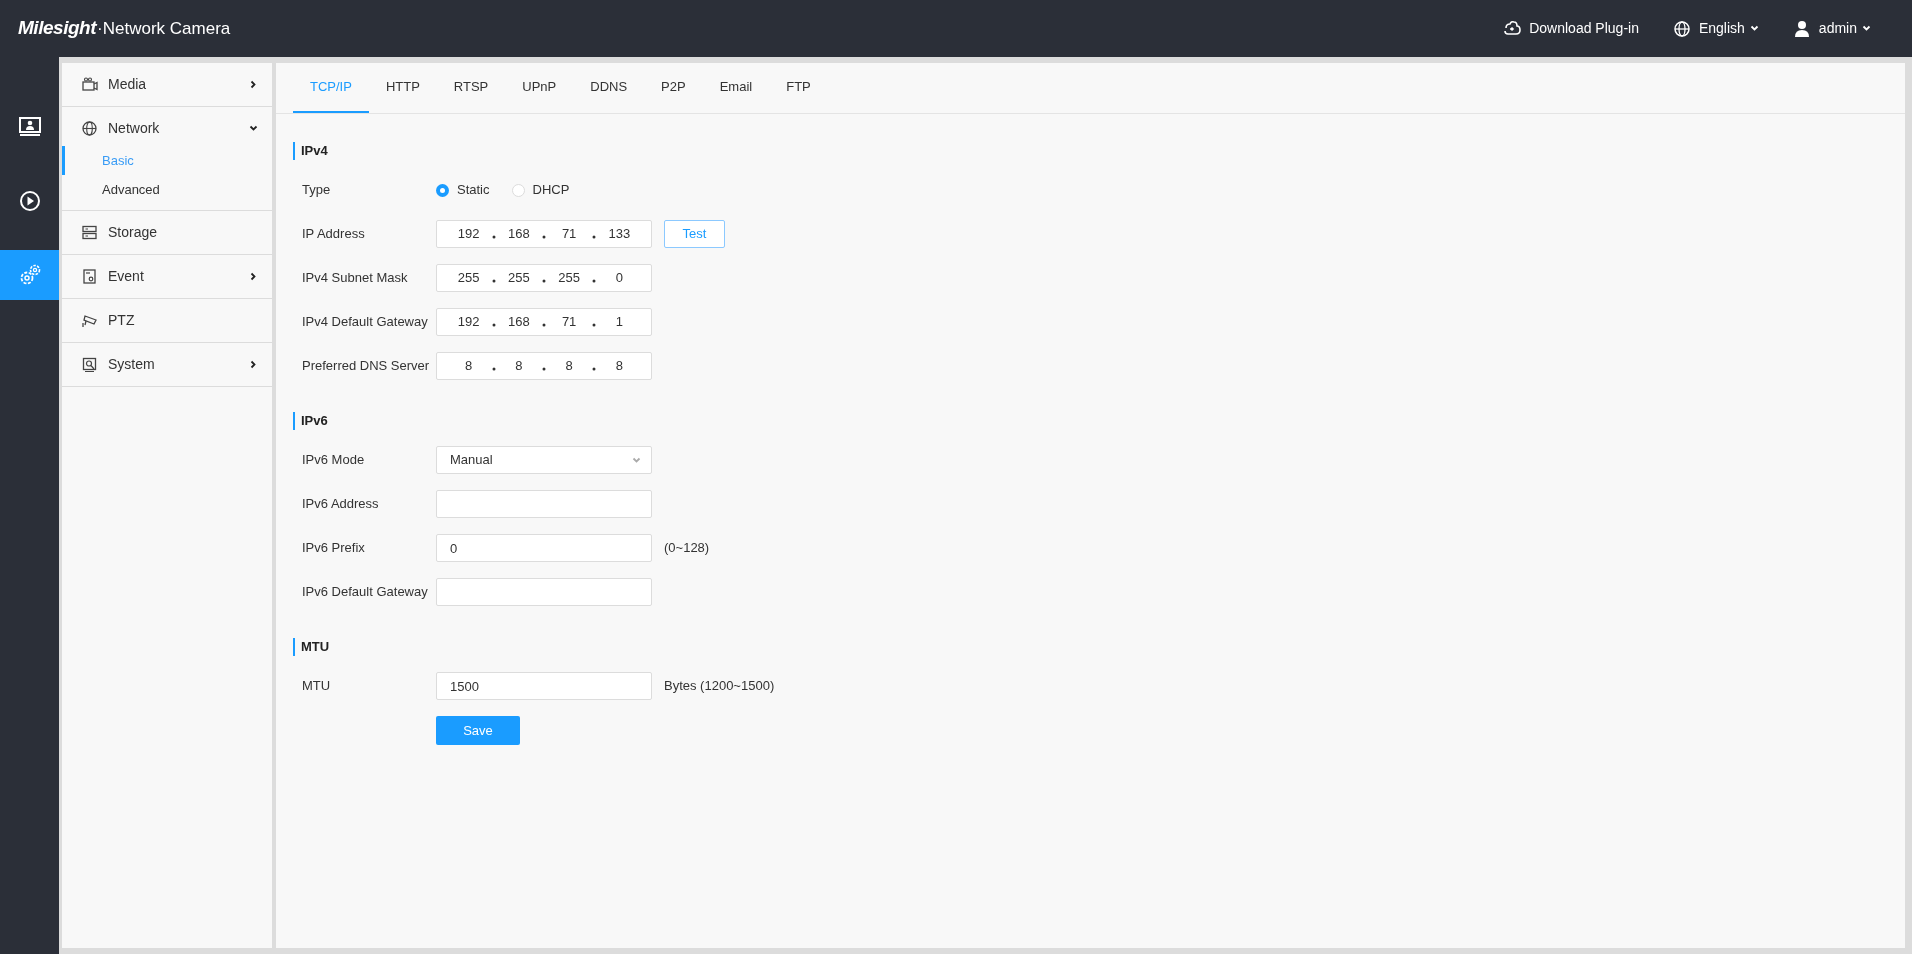 Image resolution: width=1912 pixels, height=954 pixels. Describe the element at coordinates (57, 28) in the screenshot. I see `brand-logo: Milesight` at that location.